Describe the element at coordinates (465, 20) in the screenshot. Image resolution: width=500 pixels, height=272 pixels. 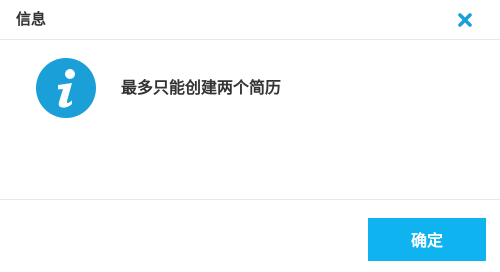
I see `close-icon` at that location.